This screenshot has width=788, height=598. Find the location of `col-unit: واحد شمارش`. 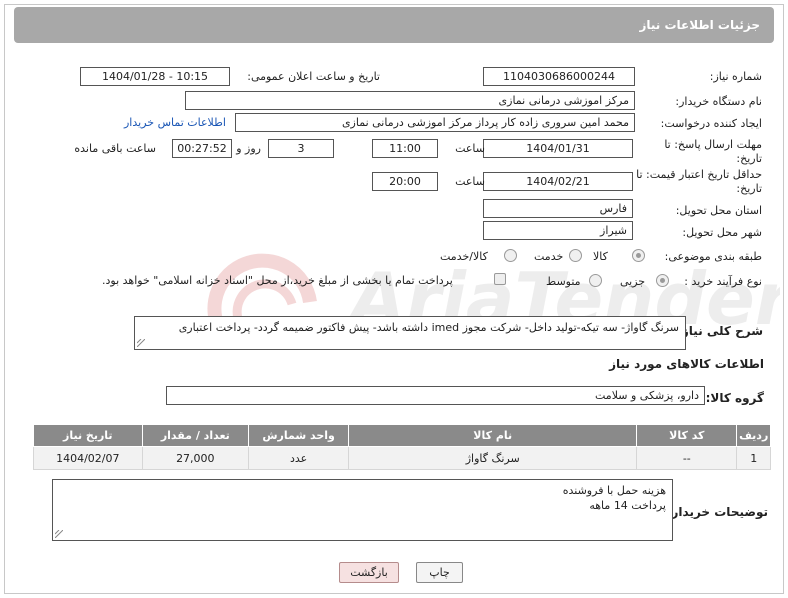

col-unit: واحد شمارش is located at coordinates (299, 435).